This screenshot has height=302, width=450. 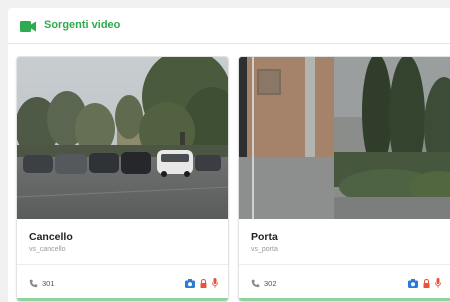 What do you see at coordinates (264, 237) in the screenshot?
I see `source-name: Porta` at bounding box center [264, 237].